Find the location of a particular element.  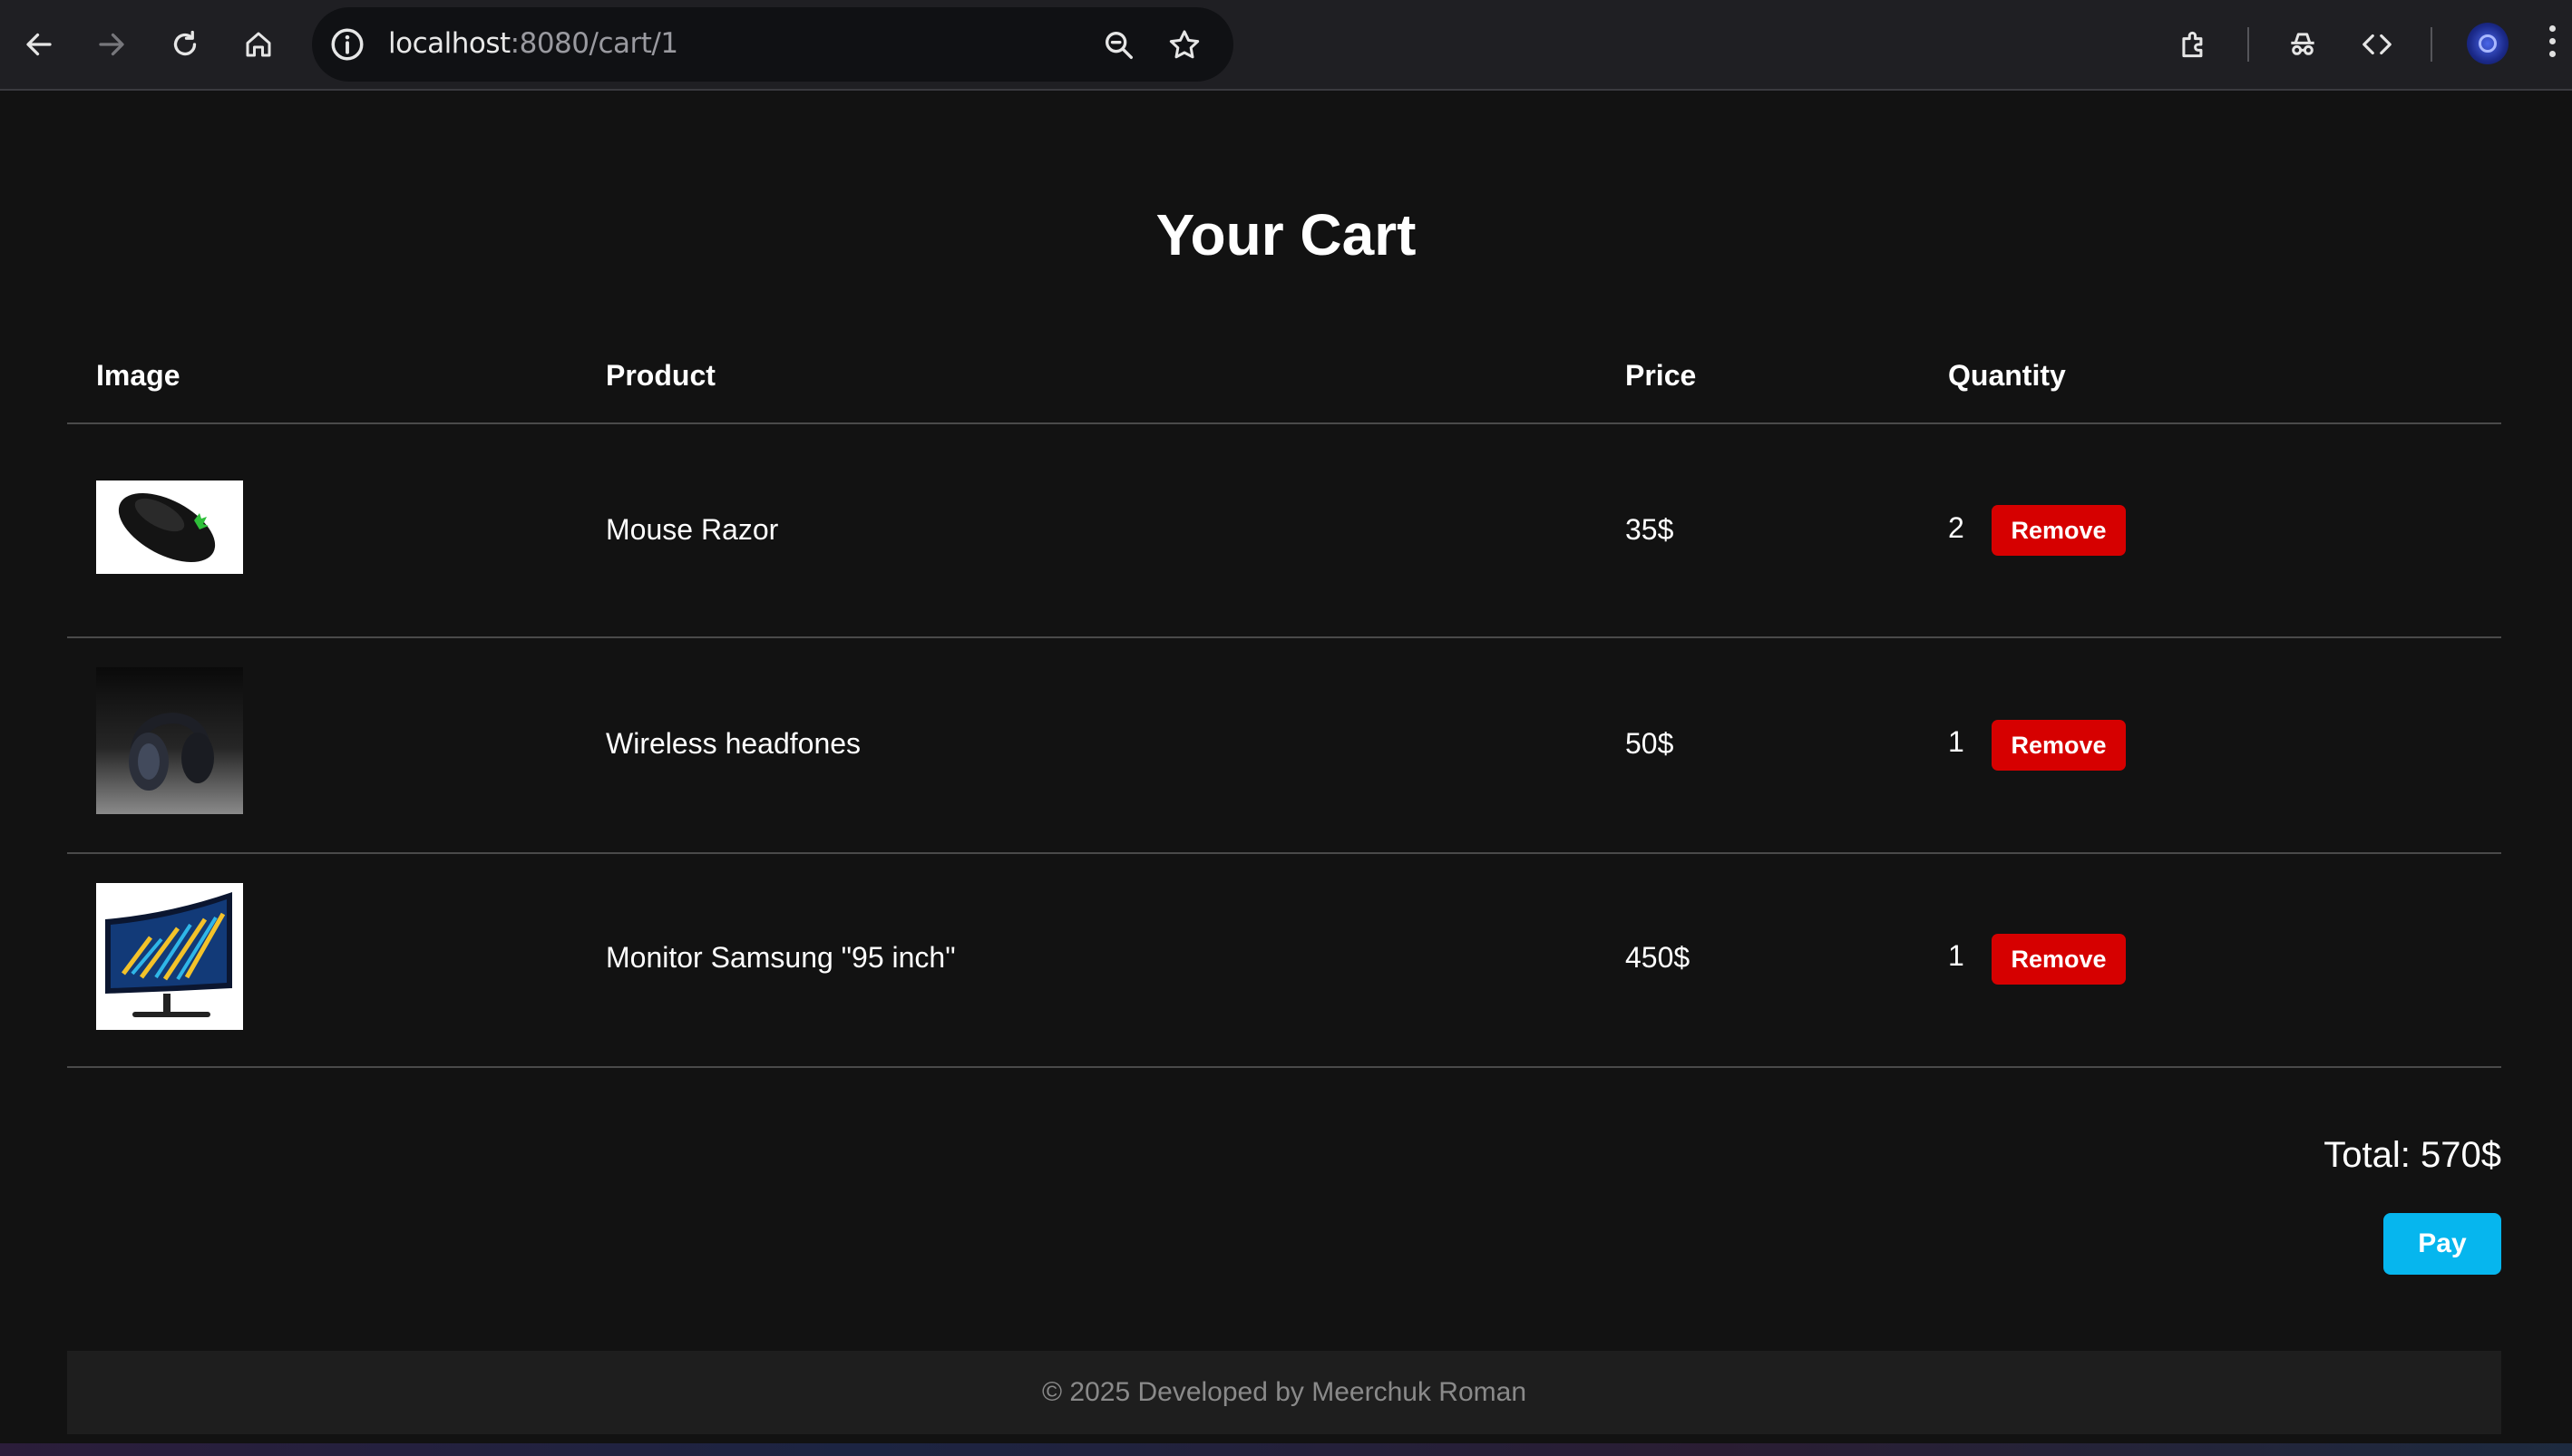

reload-button is located at coordinates (185, 45).